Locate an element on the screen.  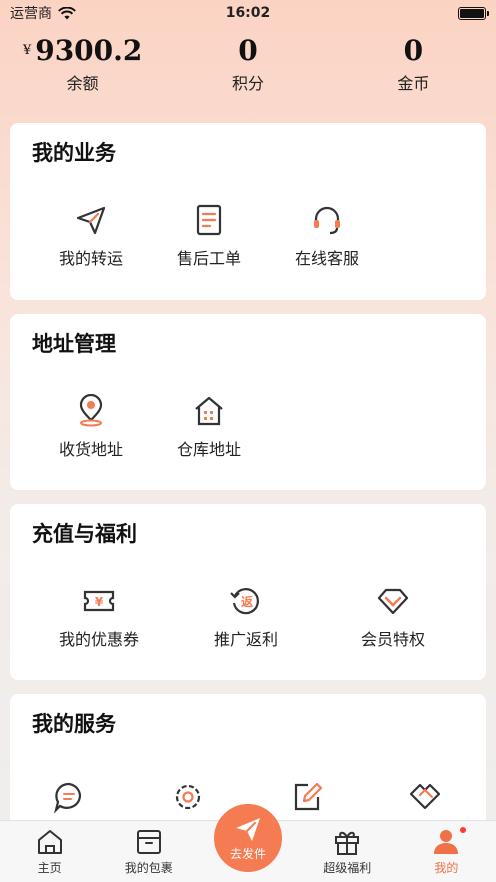
services-title: 我的服务 is located at coordinates (74, 724).